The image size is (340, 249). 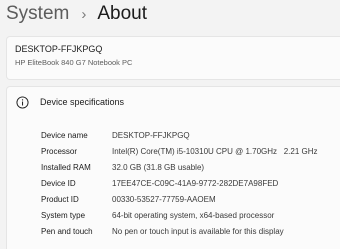 I want to click on spec-label: Device ID, so click(x=58, y=183).